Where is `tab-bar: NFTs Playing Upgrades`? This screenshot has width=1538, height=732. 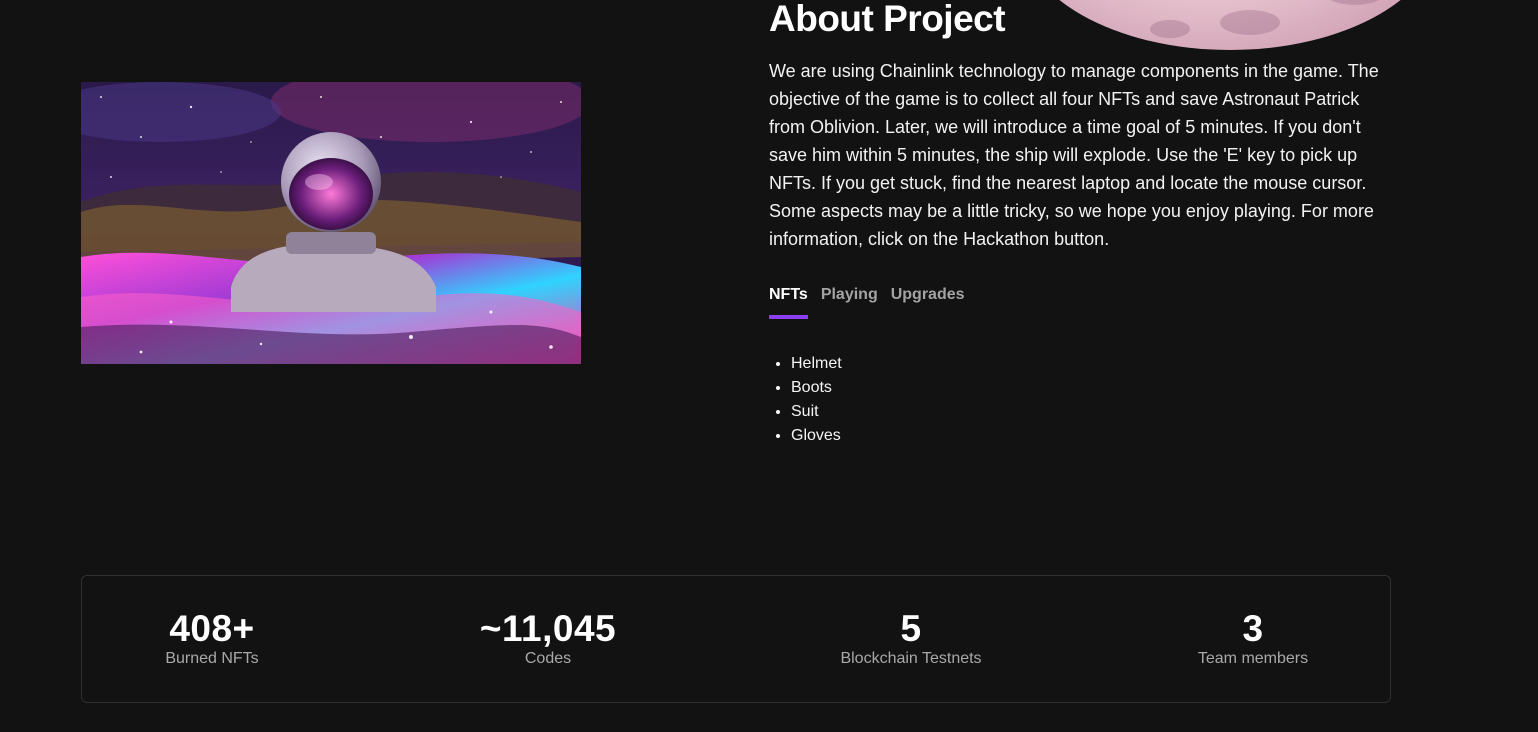
tab-bar: NFTs Playing Upgrades is located at coordinates (867, 302).